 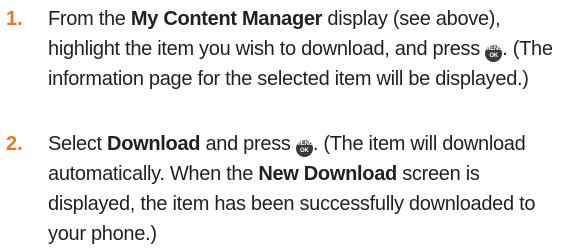 I want to click on option-name-download: Download, so click(x=154, y=144).